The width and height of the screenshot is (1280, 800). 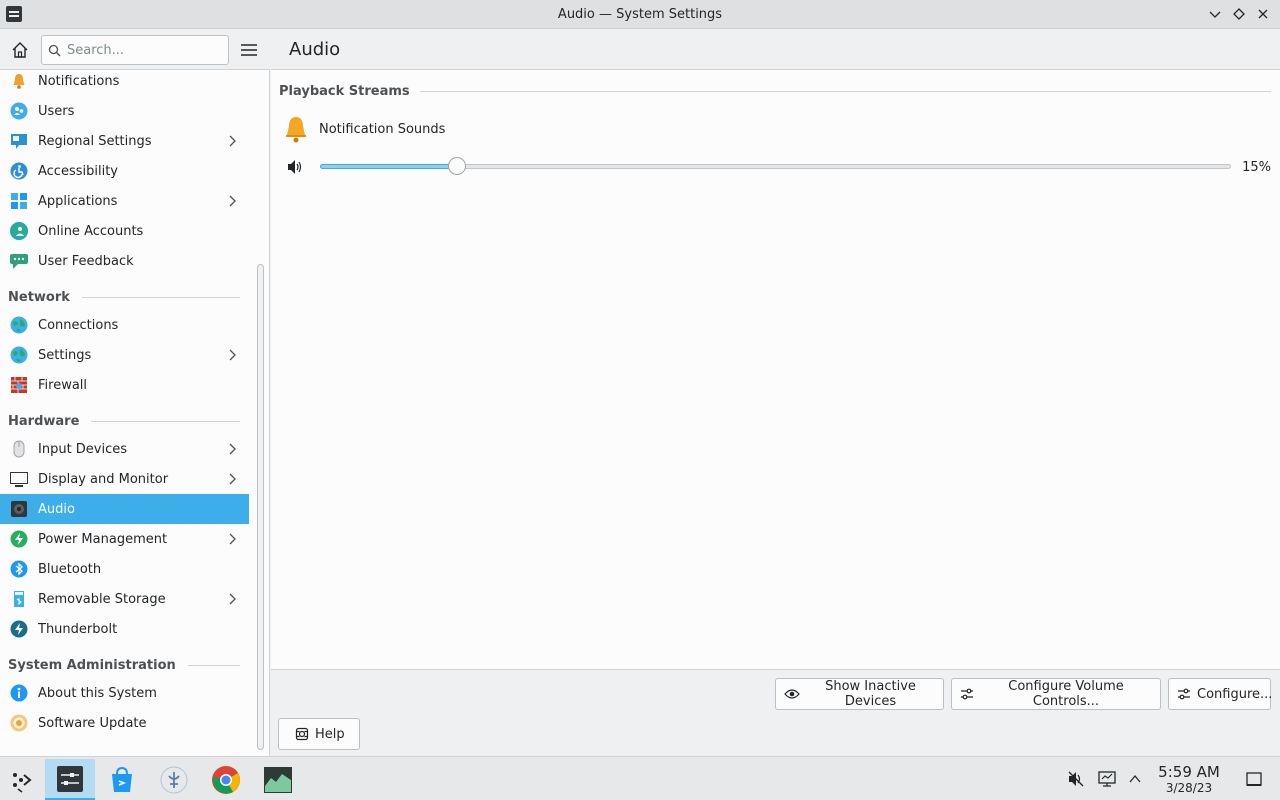 What do you see at coordinates (19, 201) in the screenshot?
I see `applications-icon` at bounding box center [19, 201].